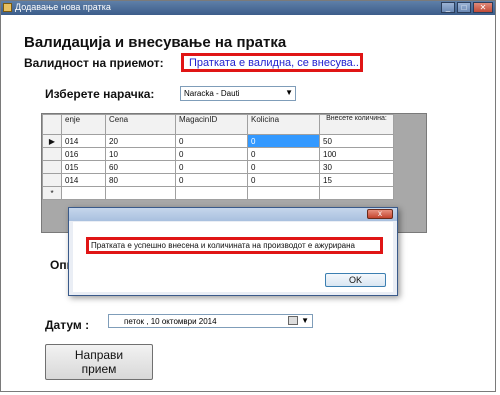 The image size is (500, 395). What do you see at coordinates (380, 214) in the screenshot?
I see `dialog-close-button: x` at bounding box center [380, 214].